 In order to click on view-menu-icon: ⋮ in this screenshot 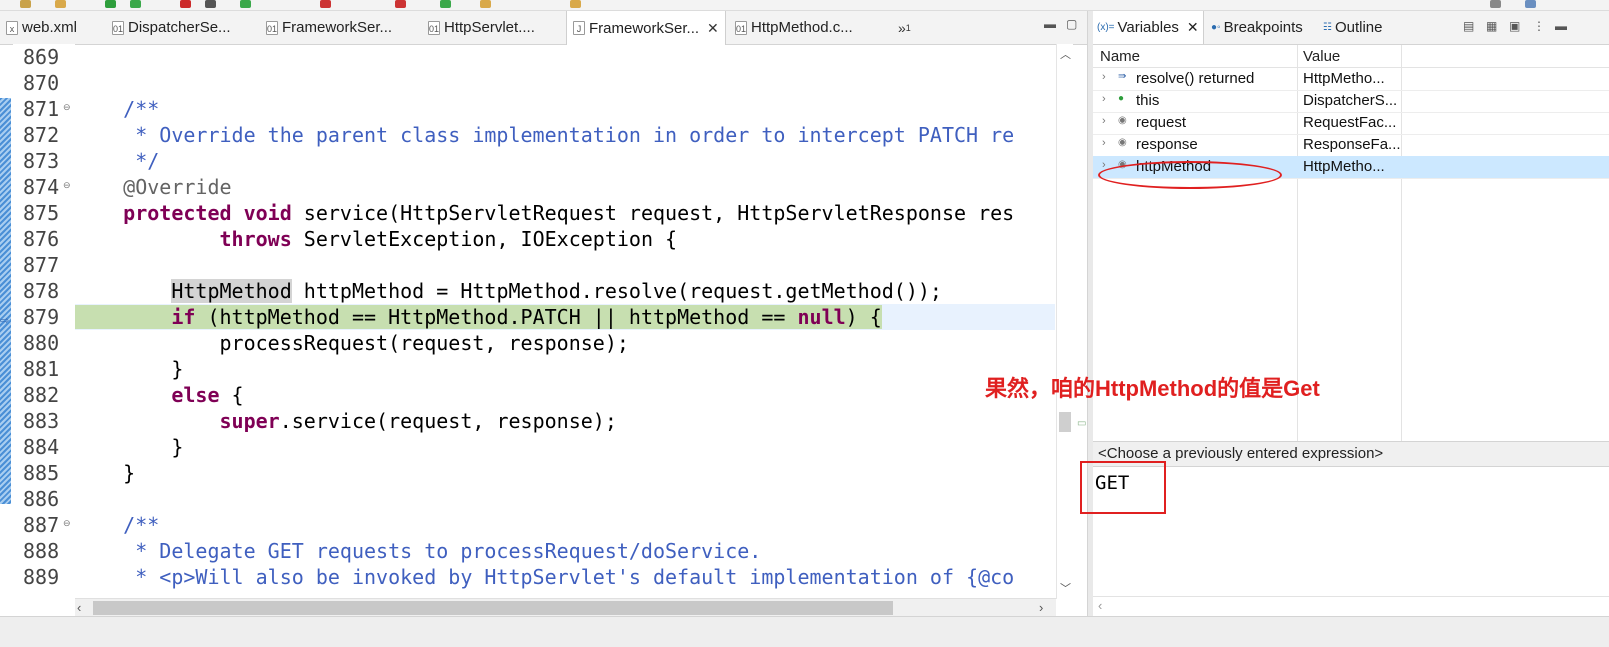, I will do `click(1539, 26)`.